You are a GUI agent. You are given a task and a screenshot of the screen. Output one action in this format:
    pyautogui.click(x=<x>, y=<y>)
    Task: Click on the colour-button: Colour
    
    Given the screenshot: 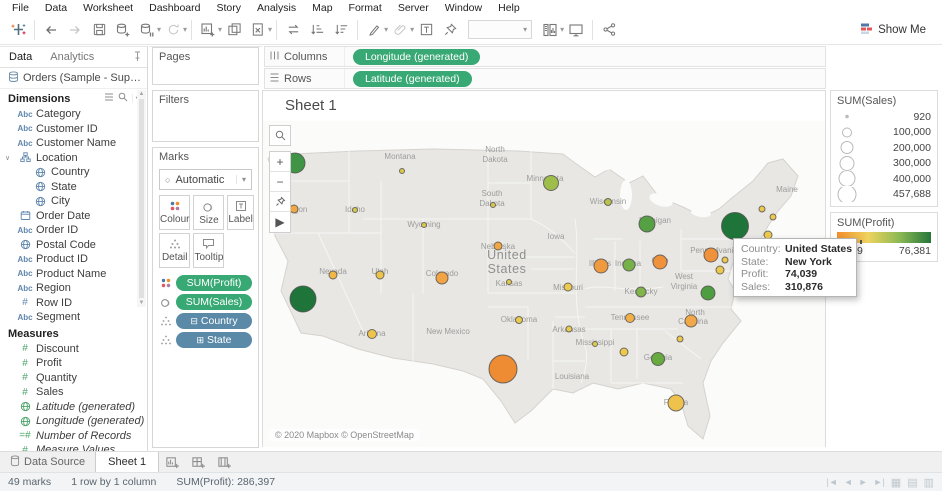 What is the action you would take?
    pyautogui.click(x=175, y=212)
    